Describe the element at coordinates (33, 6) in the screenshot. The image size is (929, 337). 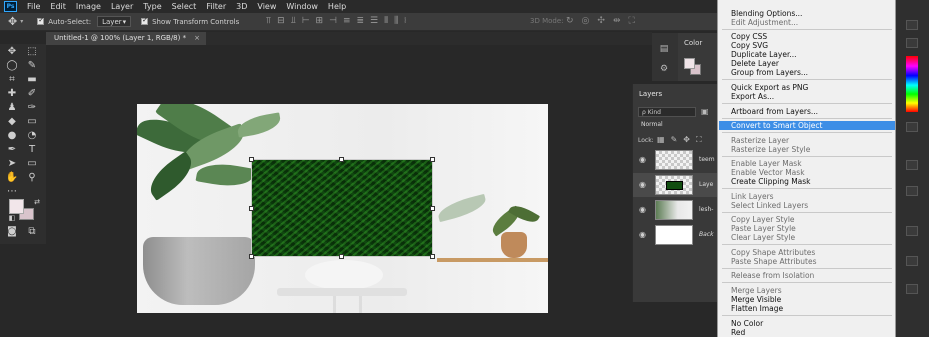
I see `menu-file: File` at that location.